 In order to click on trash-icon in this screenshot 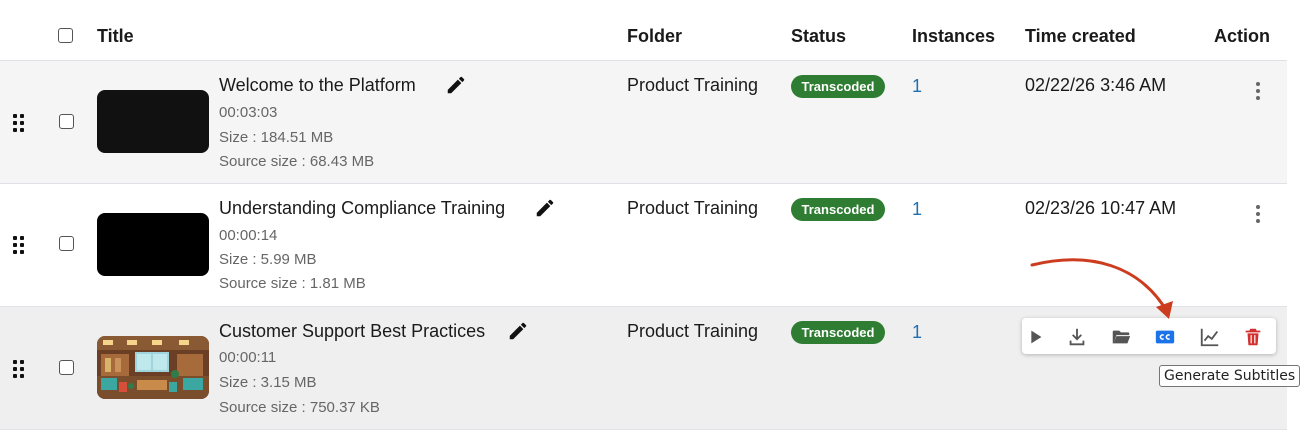, I will do `click(1253, 337)`.